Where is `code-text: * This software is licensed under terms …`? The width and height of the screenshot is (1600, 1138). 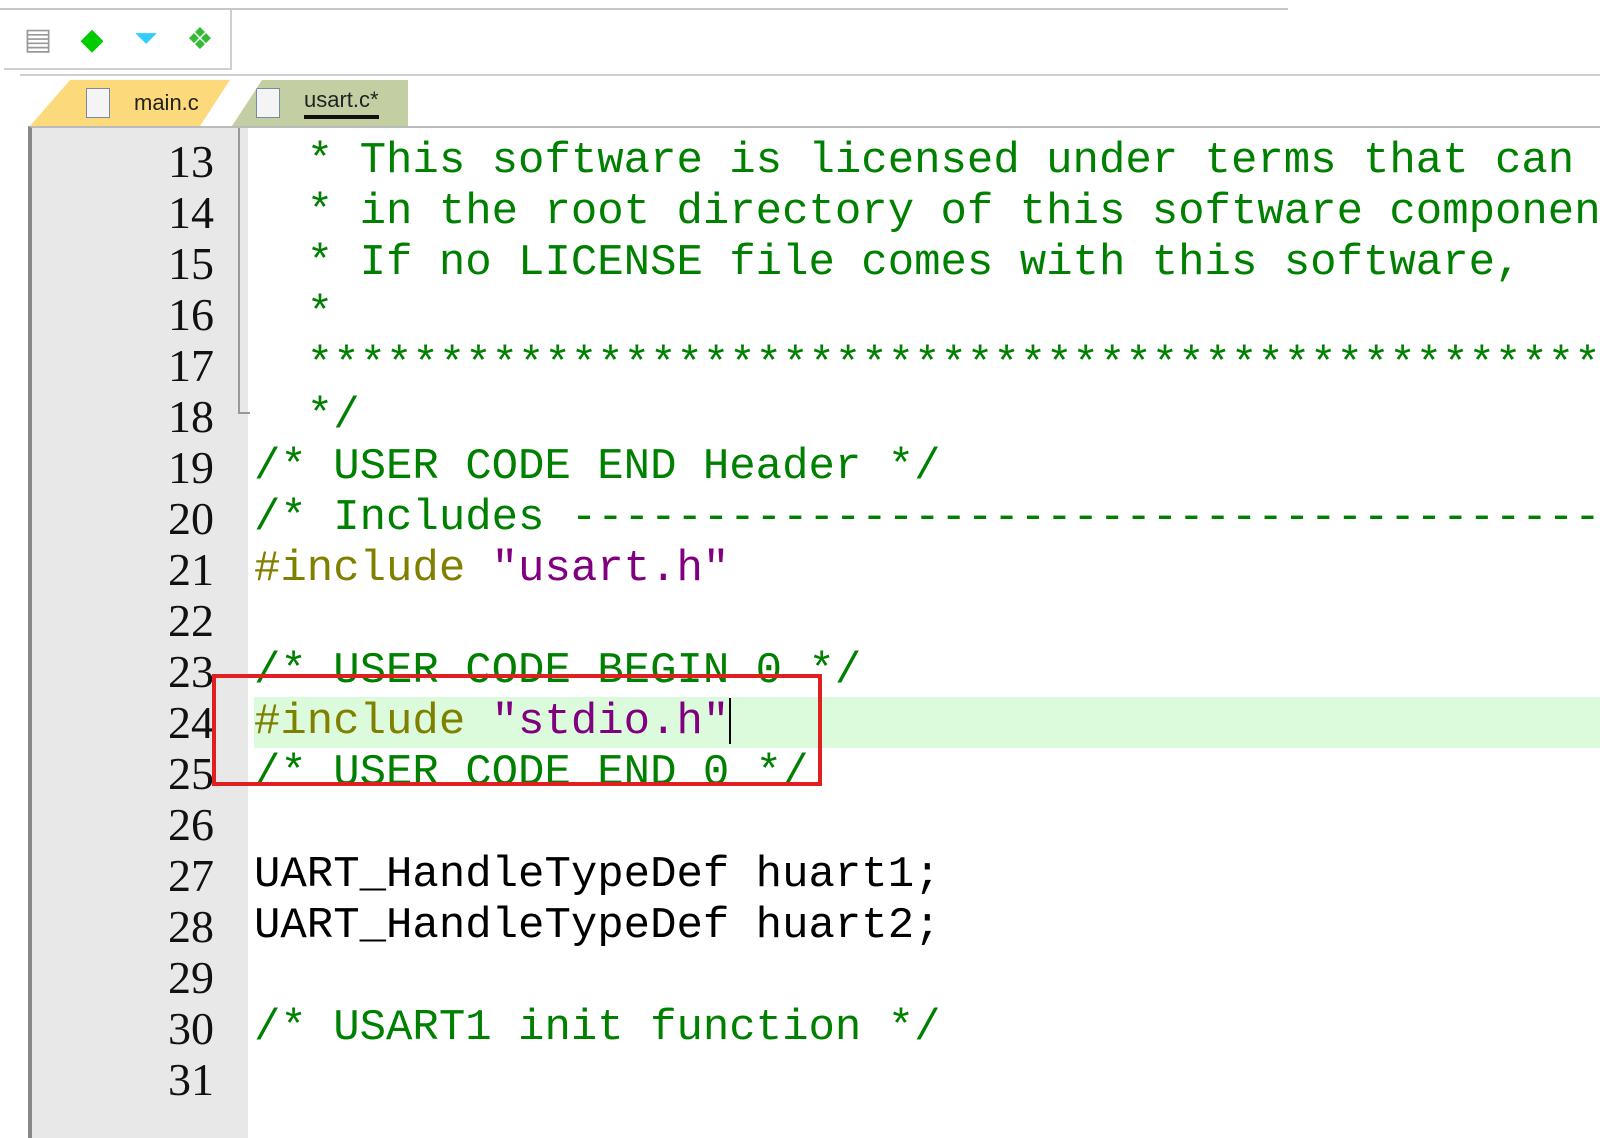 code-text: * This software is licensed under terms … is located at coordinates (914, 161).